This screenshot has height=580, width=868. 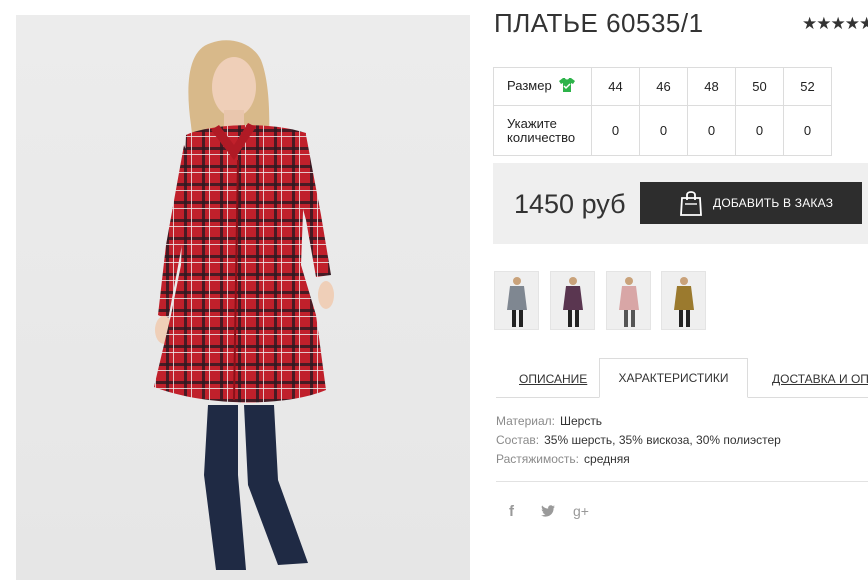 What do you see at coordinates (662, 440) in the screenshot?
I see `characteristic-value: 35% шерсть, 35% вискоза, 30% полиэстер` at bounding box center [662, 440].